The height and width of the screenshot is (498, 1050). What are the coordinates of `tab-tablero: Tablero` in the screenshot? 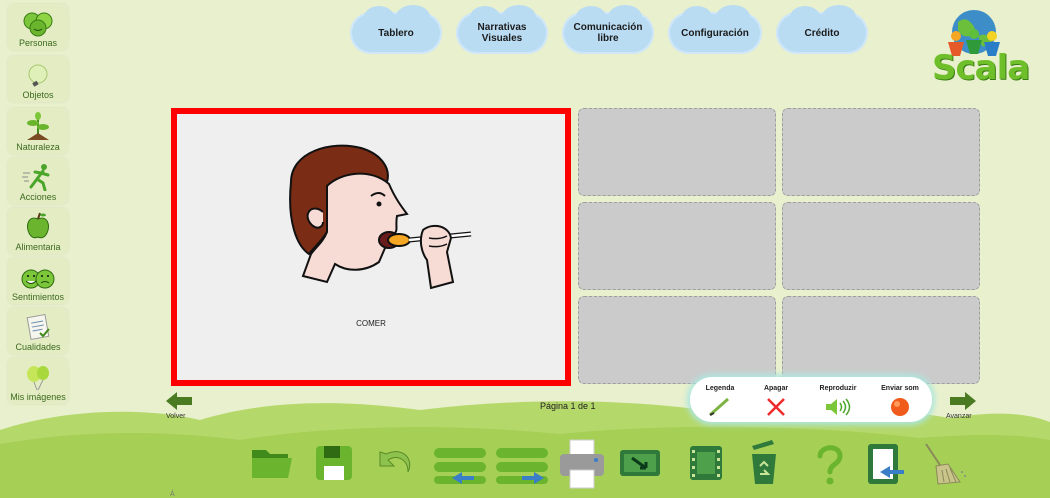 It's located at (396, 29).